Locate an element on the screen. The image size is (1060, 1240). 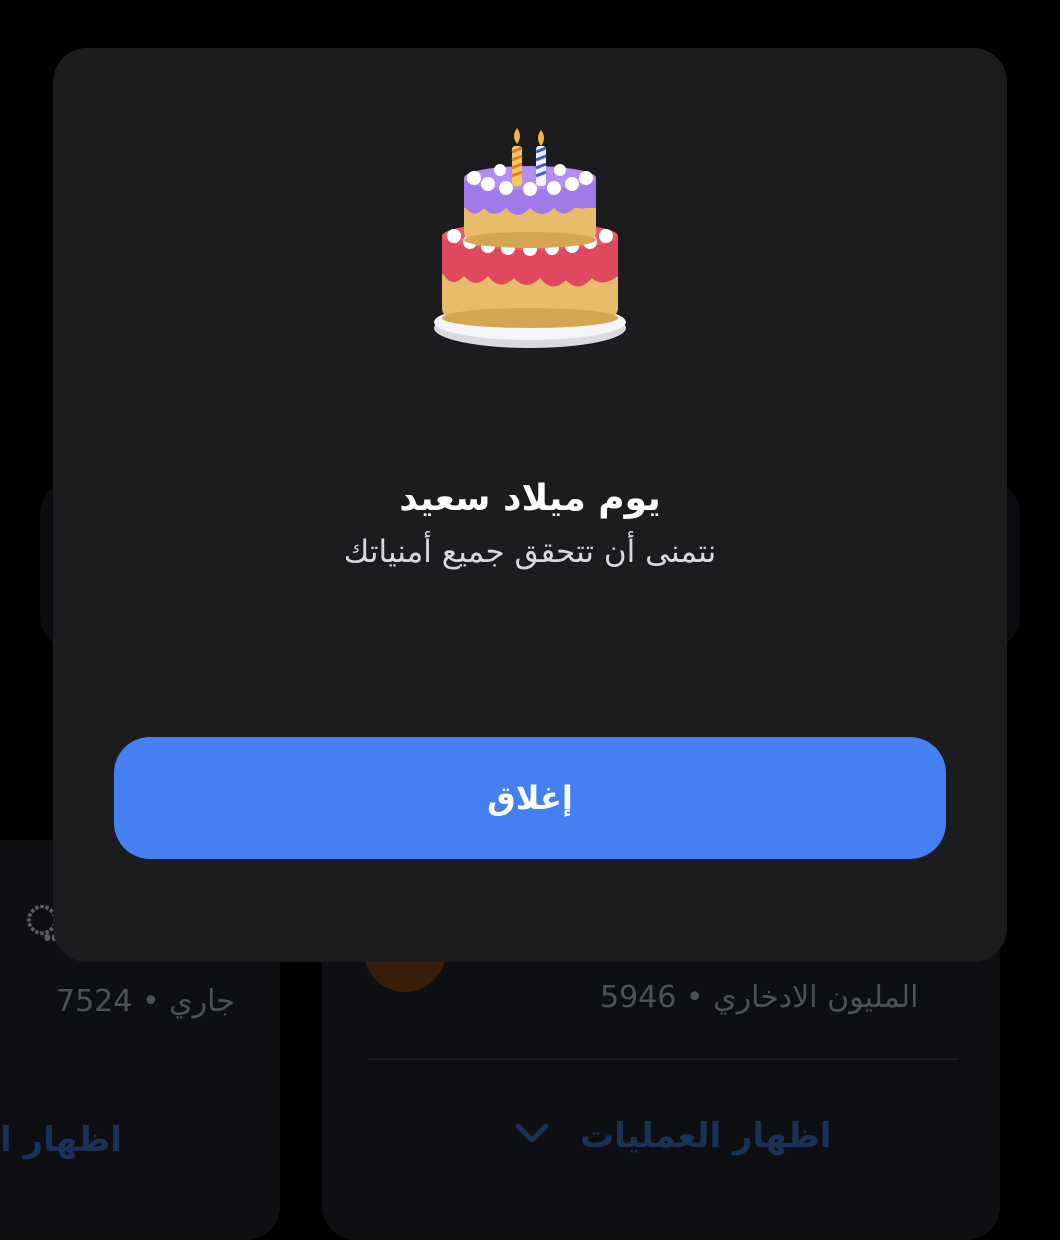
dialog-subtitle: نتمنى أن تتحقق جميع أمنياتك is located at coordinates (530, 552).